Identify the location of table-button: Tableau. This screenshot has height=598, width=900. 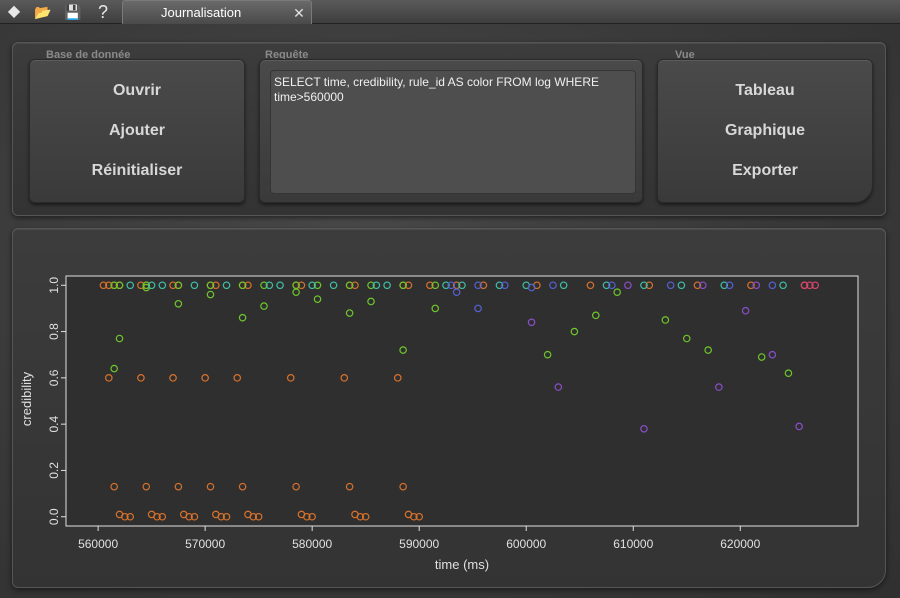
(765, 91).